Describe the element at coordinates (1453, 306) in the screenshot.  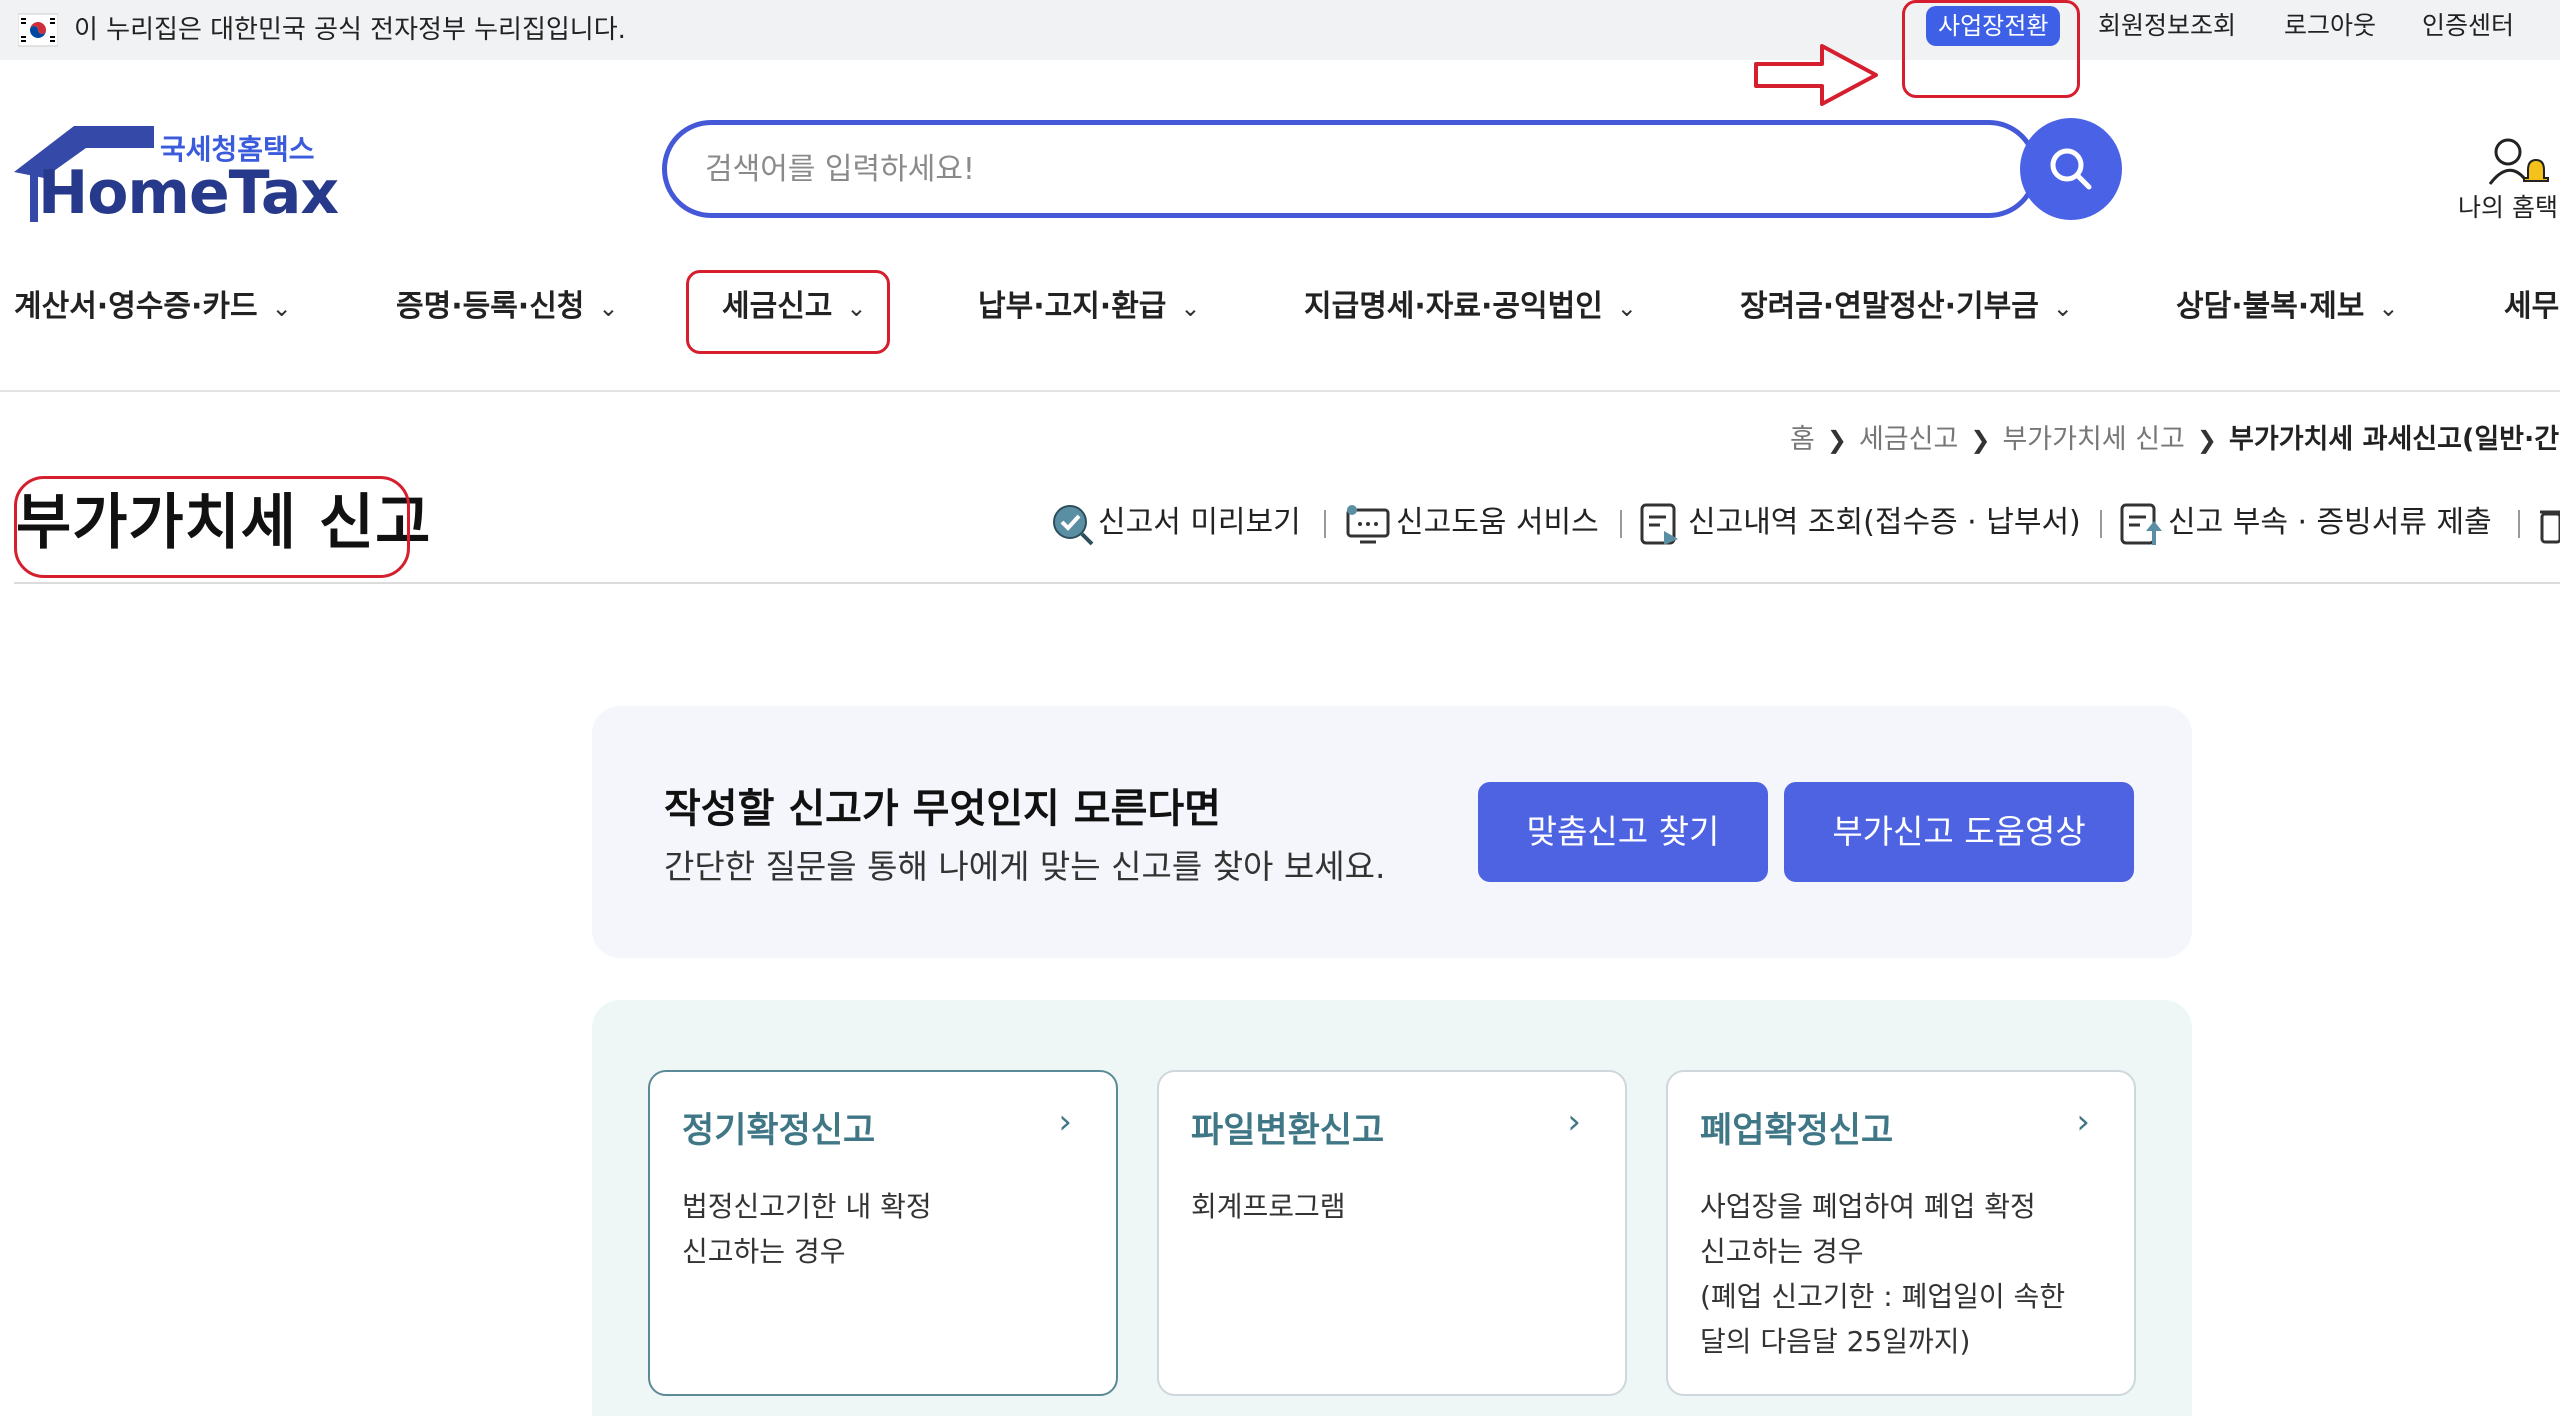
I see `gnb-label: 지급명세·자료·공익법인` at that location.